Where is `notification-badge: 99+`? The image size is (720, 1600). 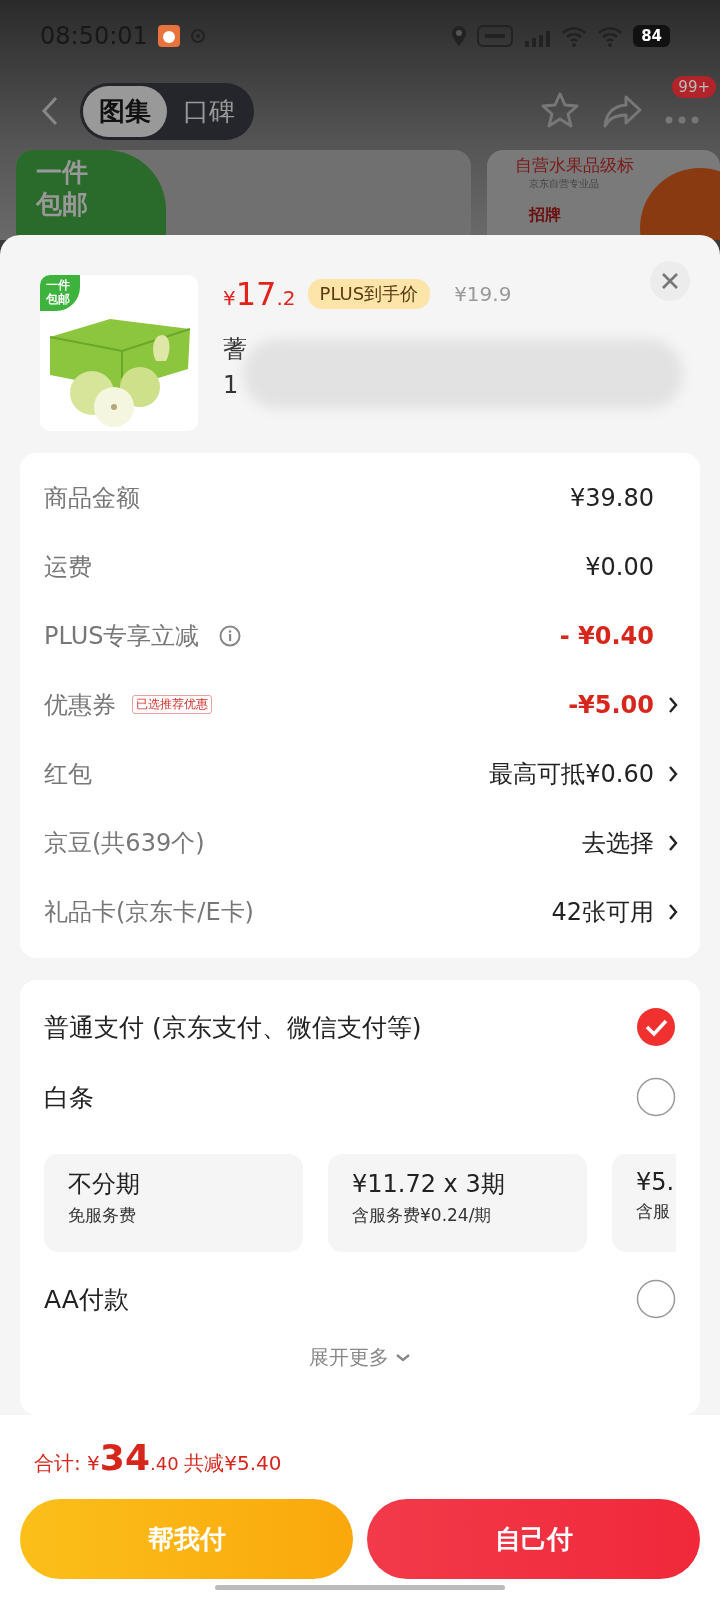 notification-badge: 99+ is located at coordinates (694, 86).